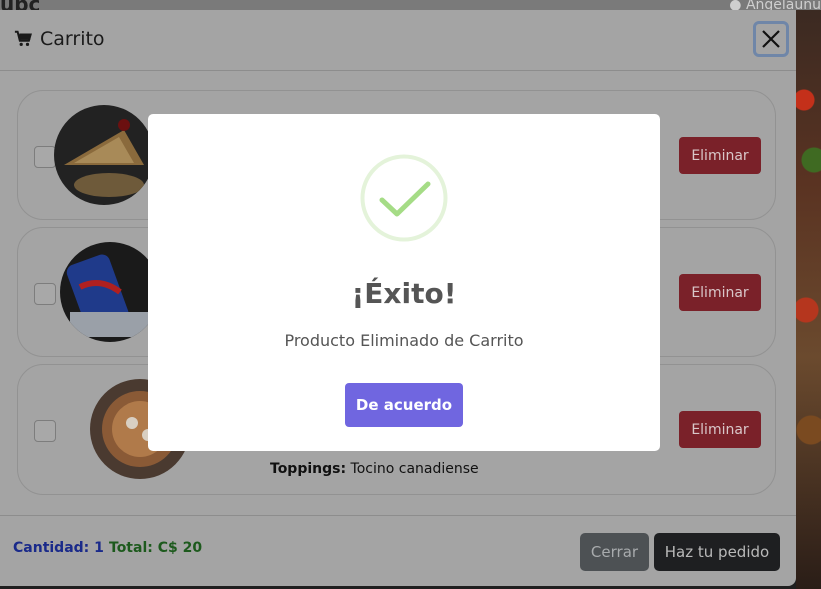 Image resolution: width=821 pixels, height=589 pixels. Describe the element at coordinates (398, 40) in the screenshot. I see `cart-header: Carrito` at that location.